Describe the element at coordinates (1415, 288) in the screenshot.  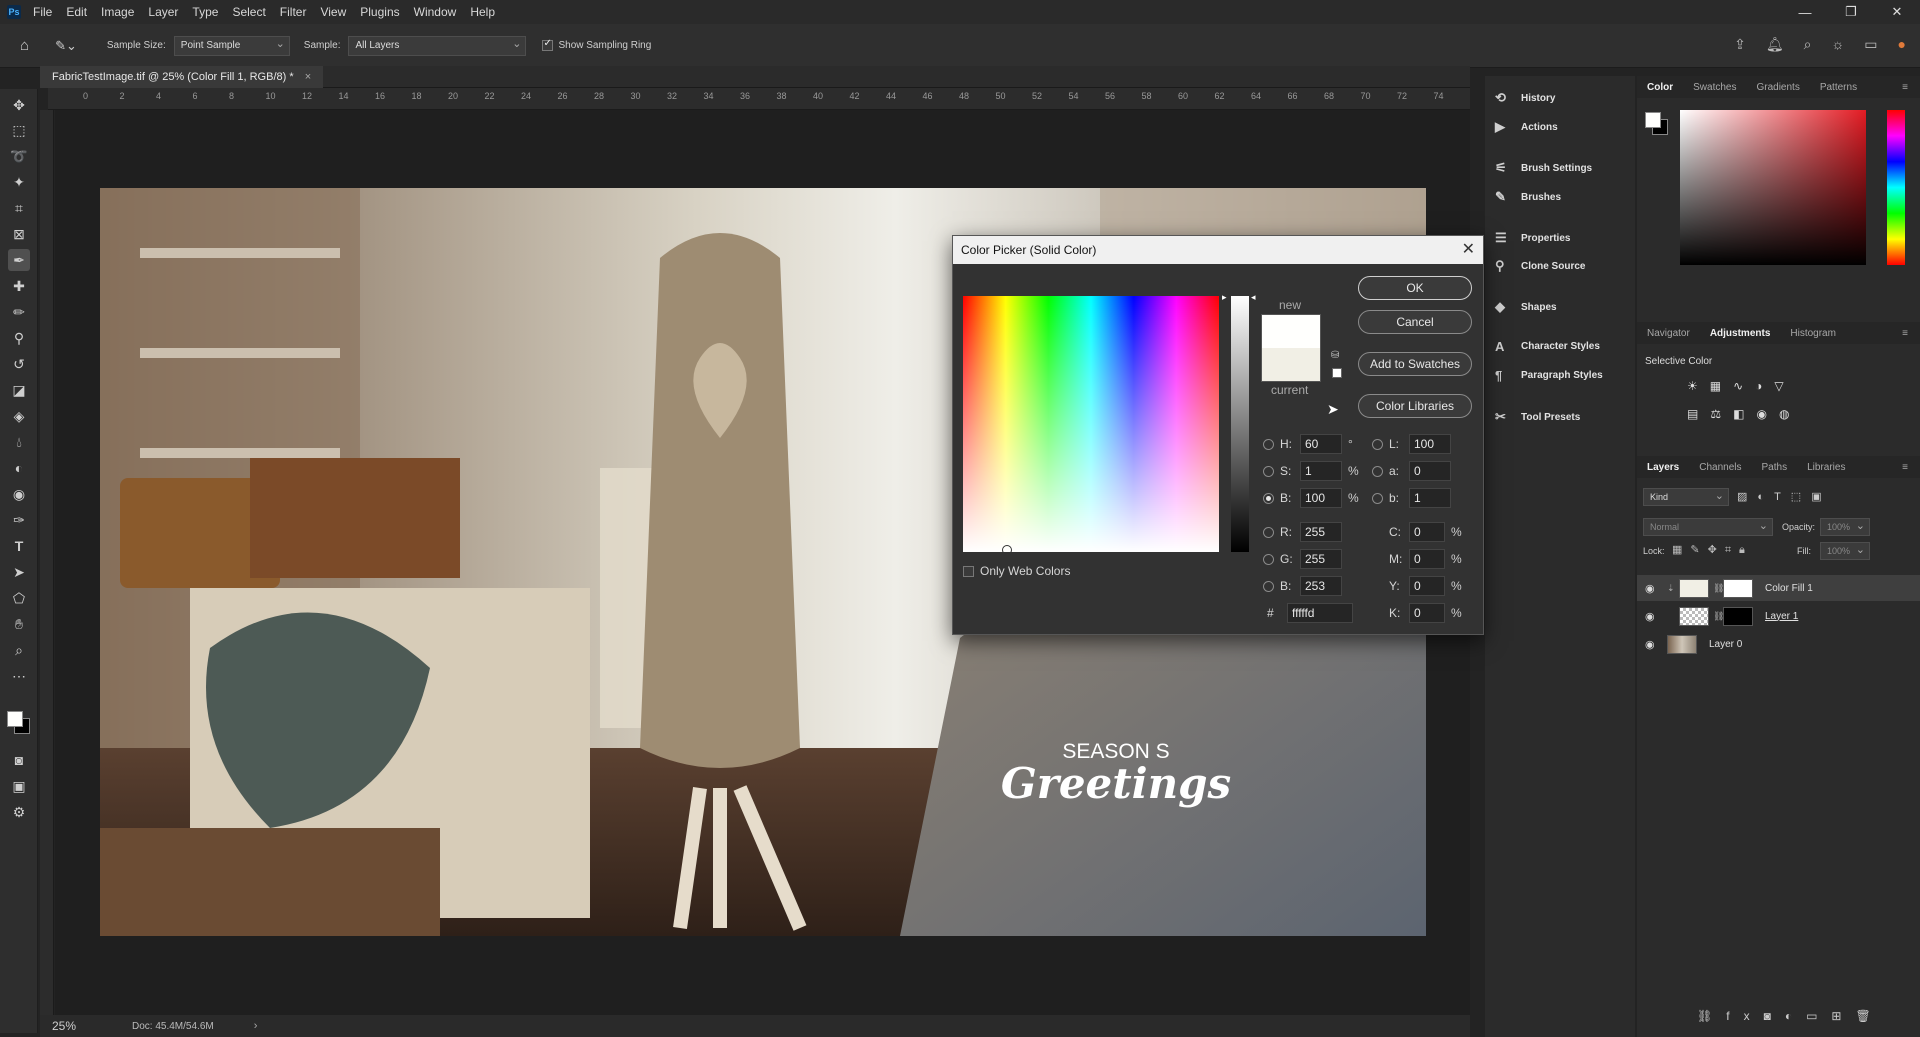
I see `ok-button: OK` at that location.